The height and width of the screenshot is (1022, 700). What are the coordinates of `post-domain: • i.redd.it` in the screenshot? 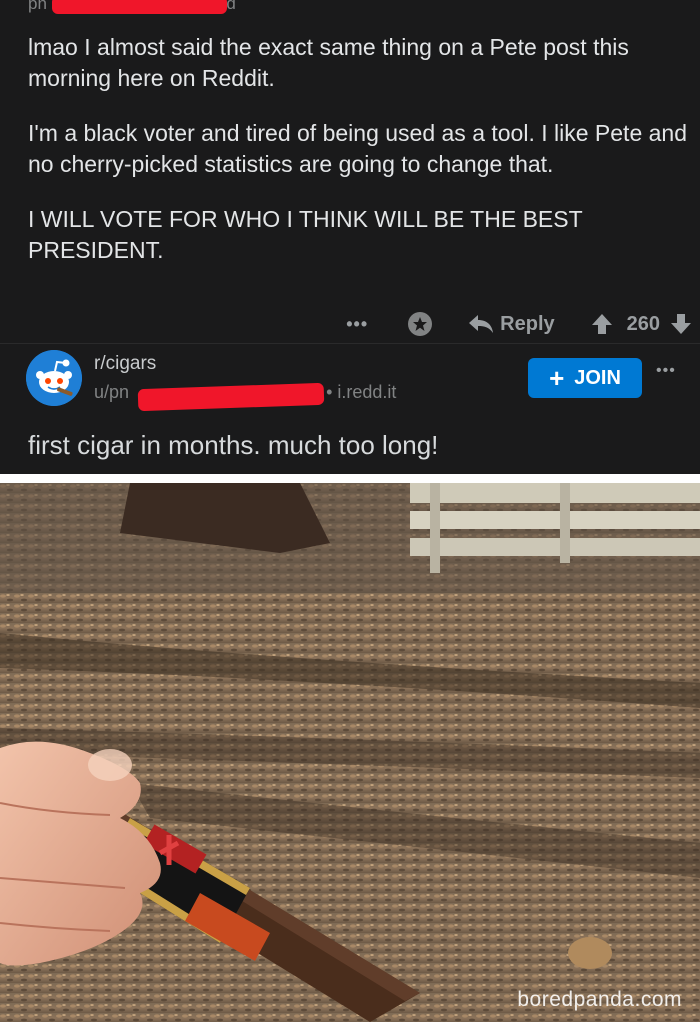 It's located at (361, 392).